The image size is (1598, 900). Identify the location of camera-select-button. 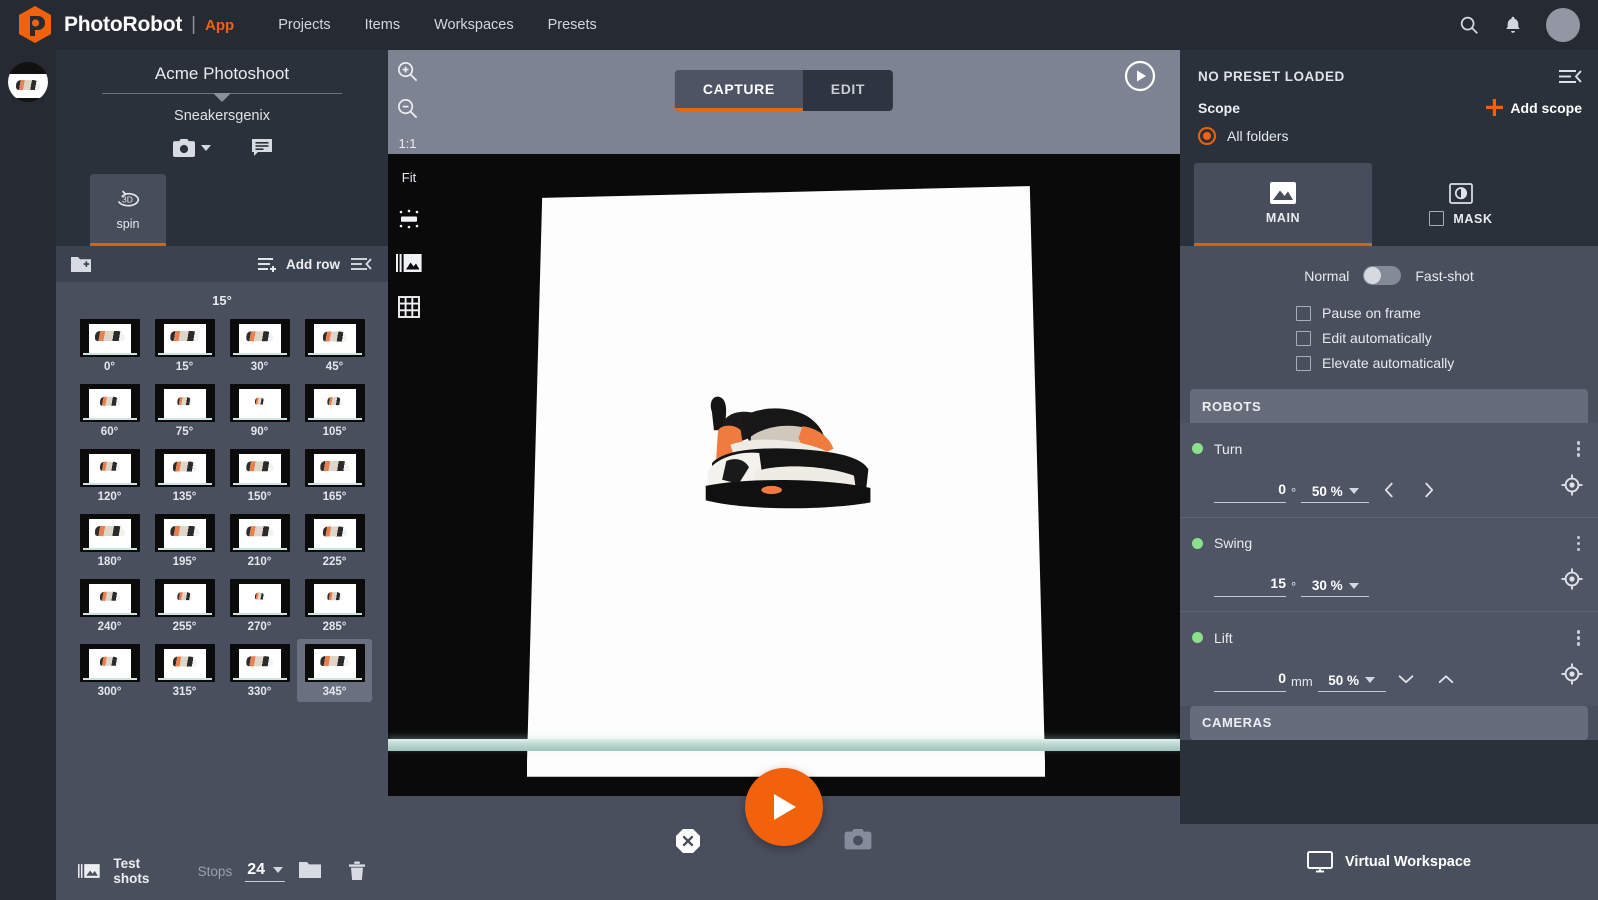
(191, 148).